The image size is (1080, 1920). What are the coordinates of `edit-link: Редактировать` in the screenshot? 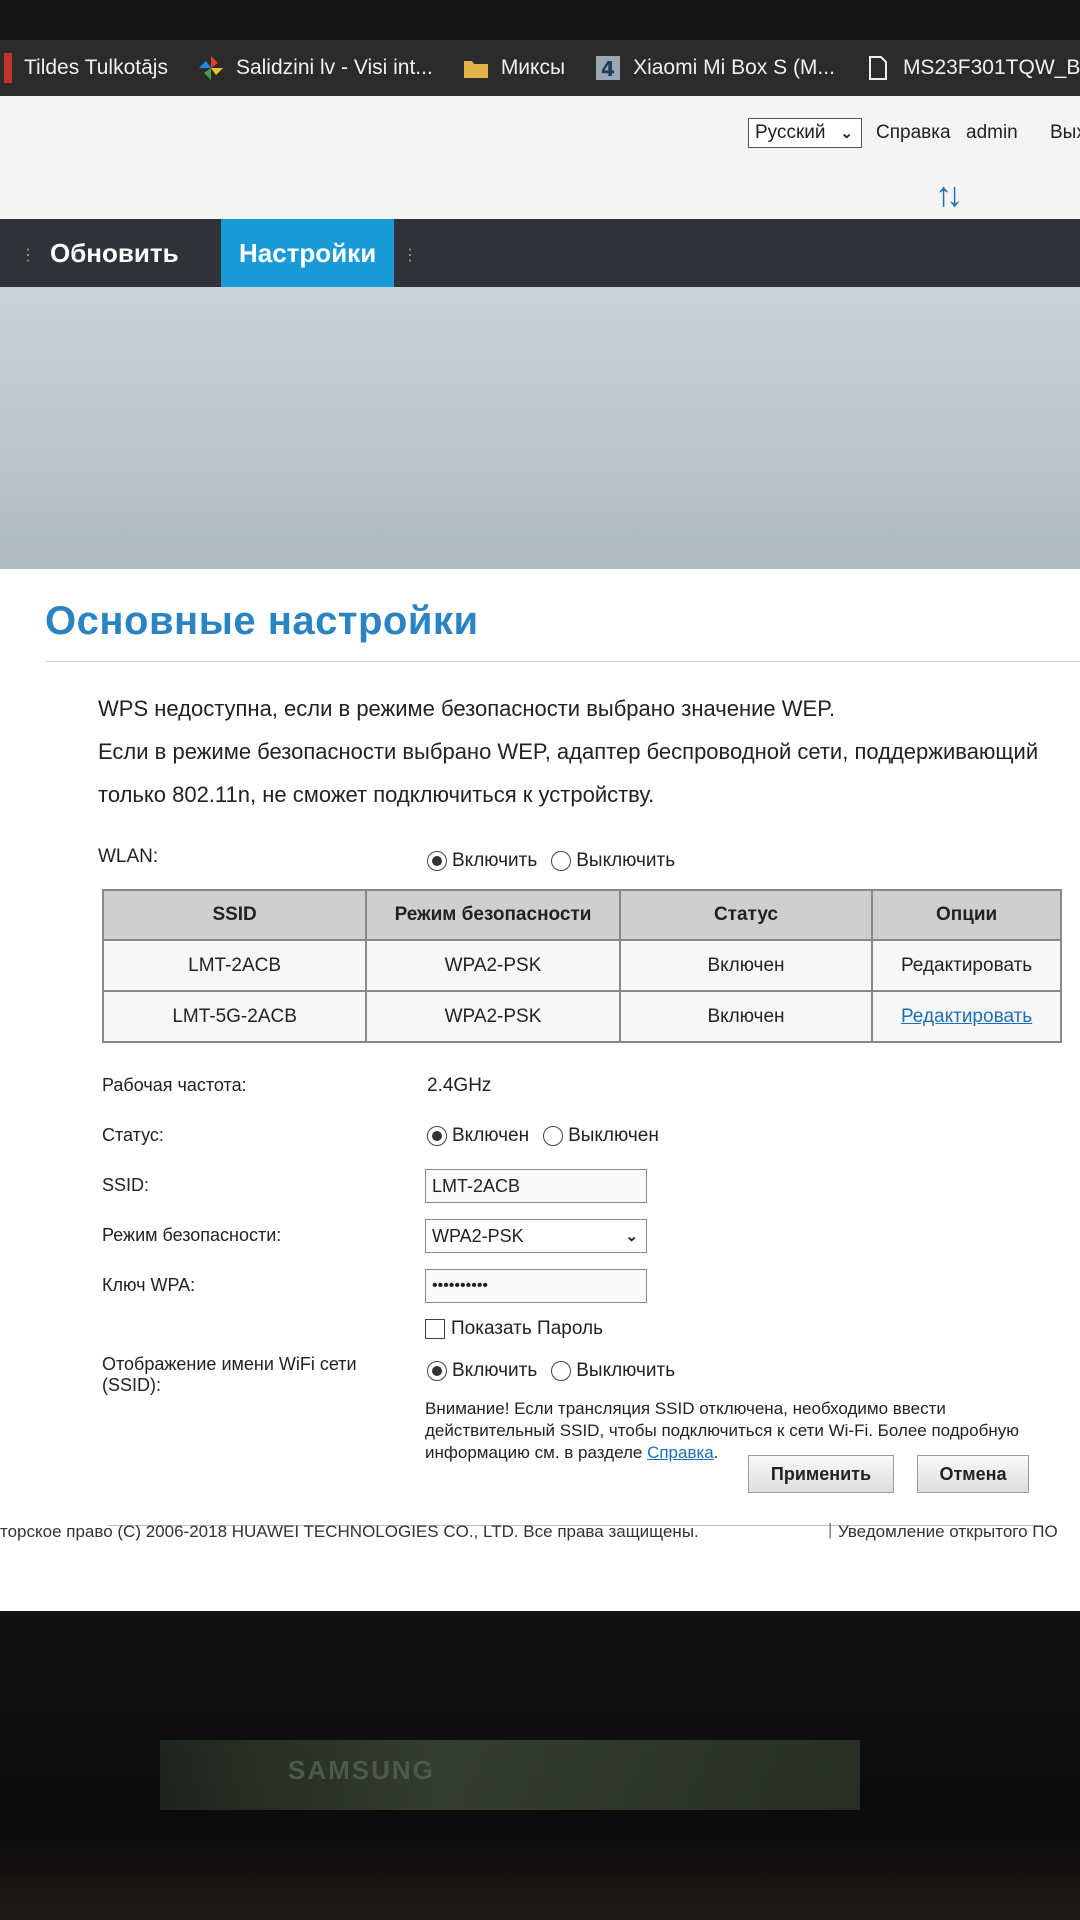 It's located at (966, 1016).